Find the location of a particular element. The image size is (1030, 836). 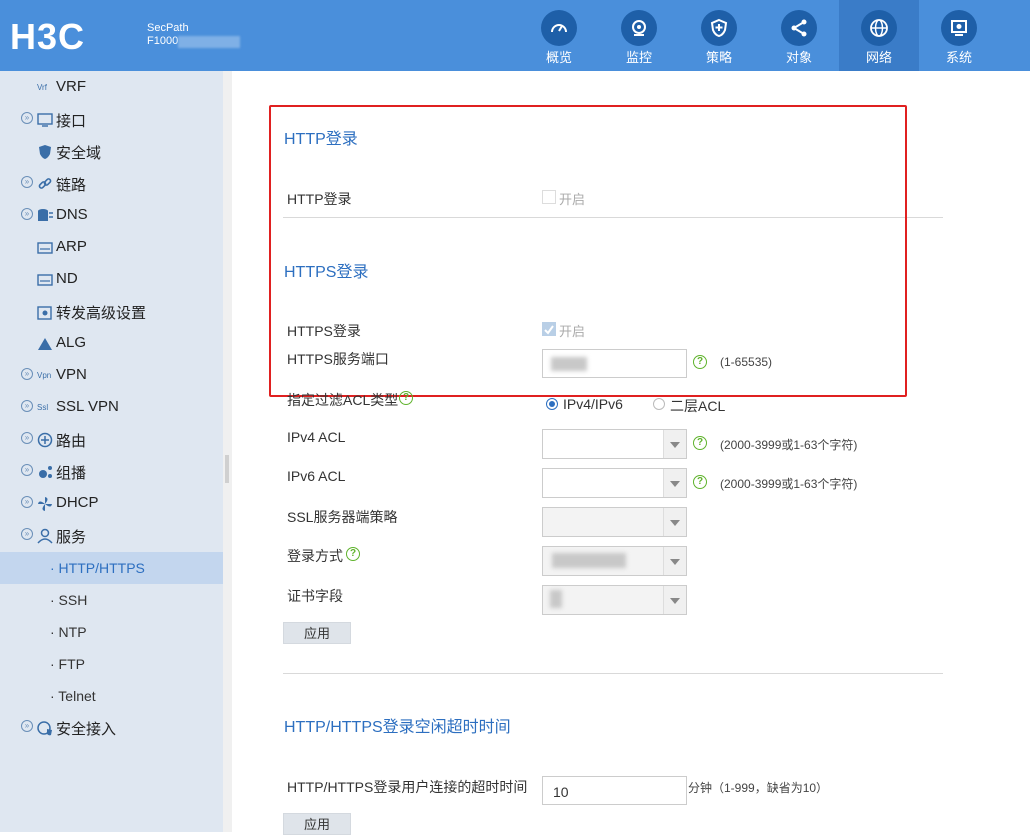

vrf-icon: Vrf is located at coordinates (42, 87).